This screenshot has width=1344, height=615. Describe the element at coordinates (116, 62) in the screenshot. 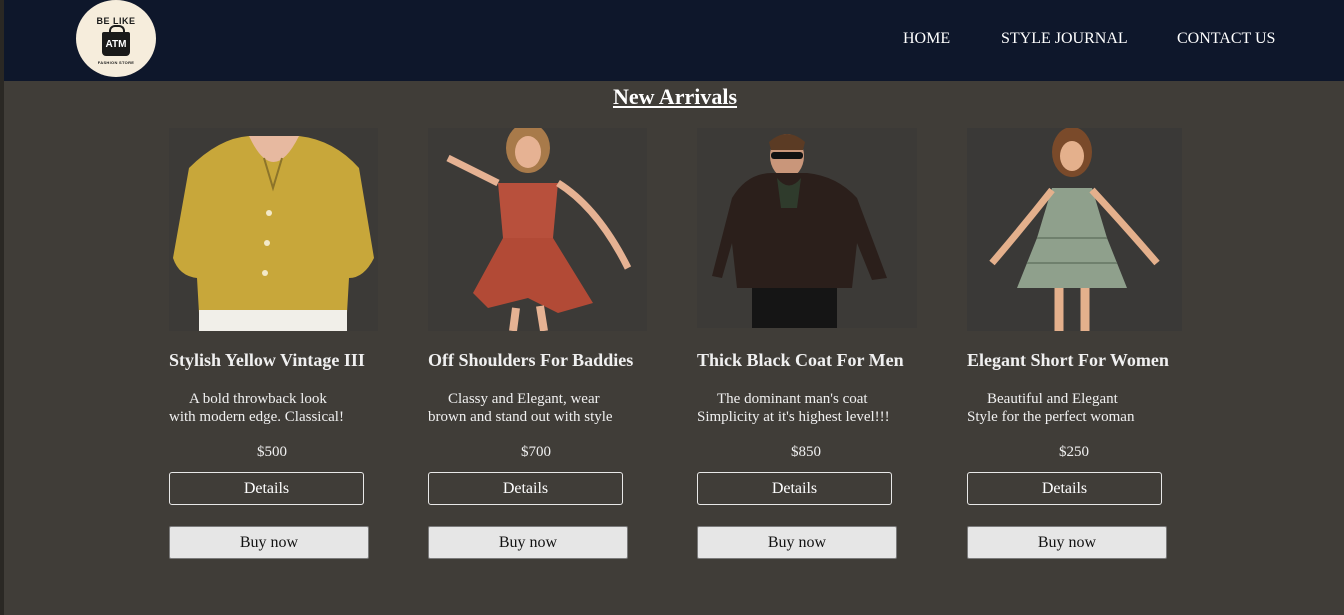

I see `logo-bottom-text: FASHION STORE` at that location.